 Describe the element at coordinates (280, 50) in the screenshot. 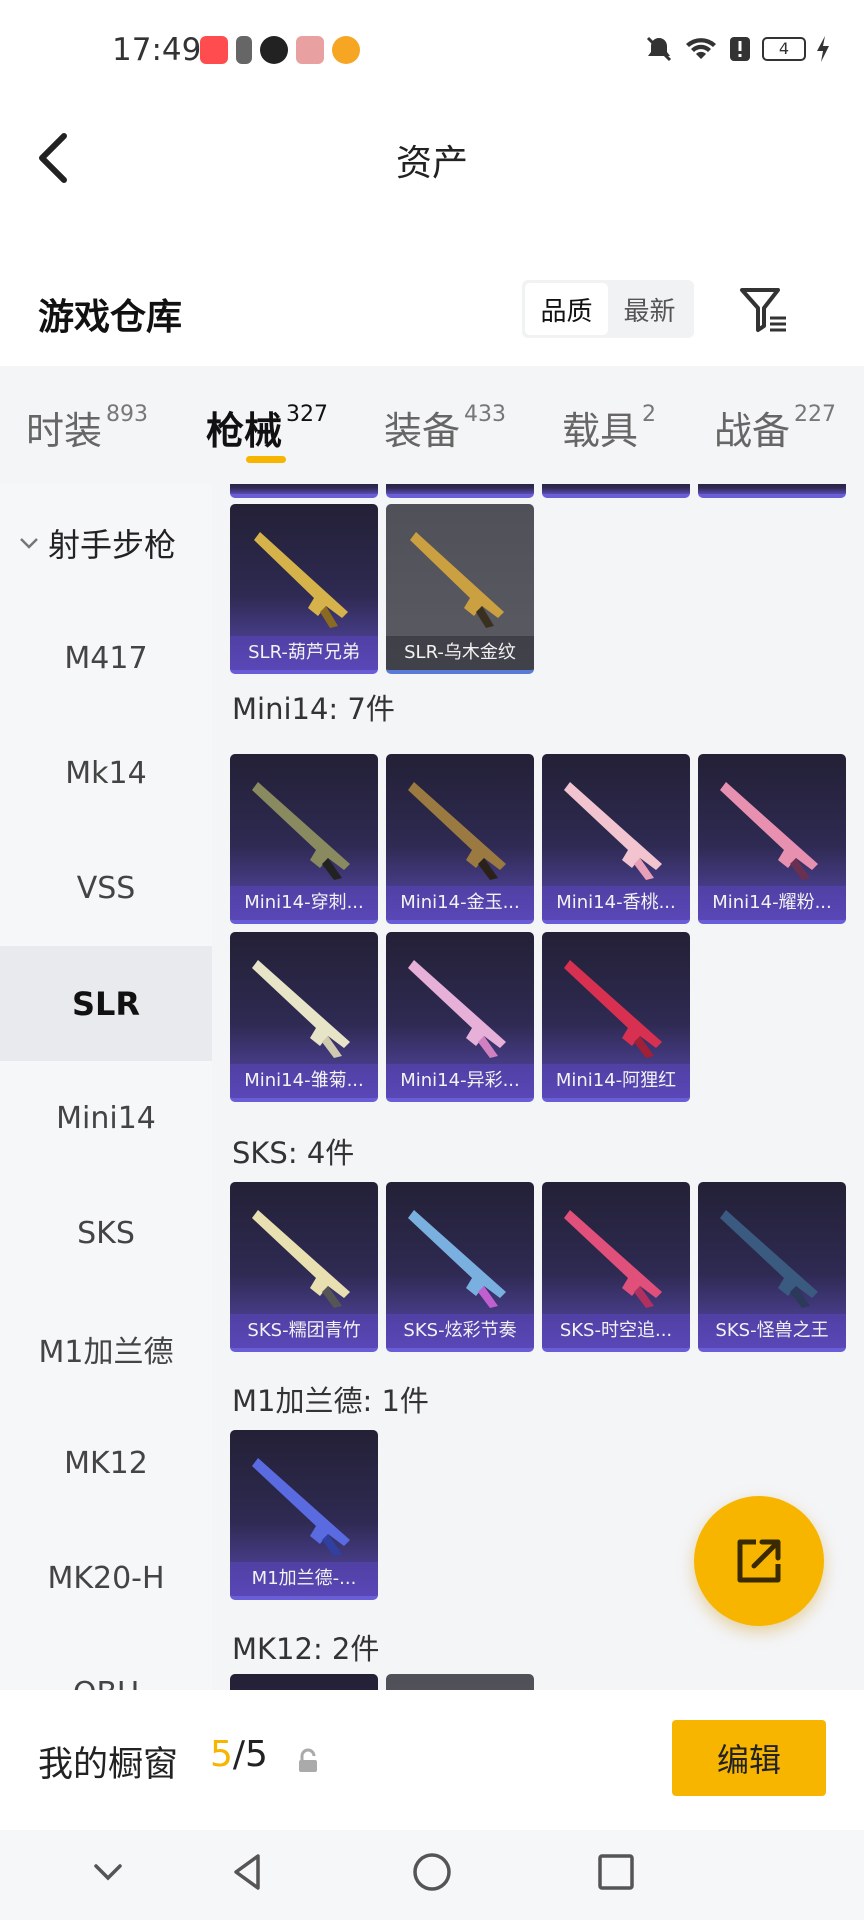

I see `notification-icons` at that location.